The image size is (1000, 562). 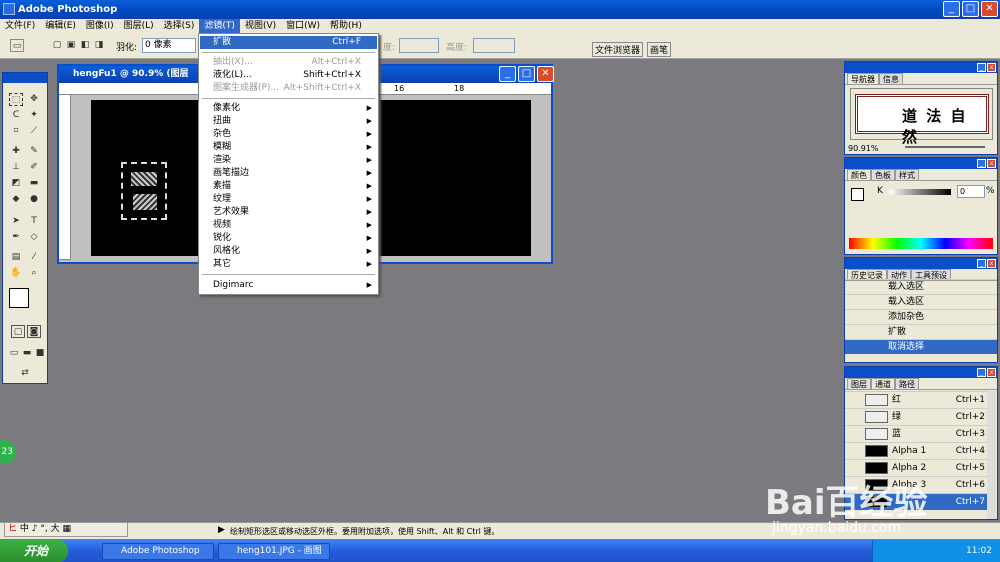 What do you see at coordinates (971, 191) in the screenshot?
I see `k-value-input: 0` at bounding box center [971, 191].